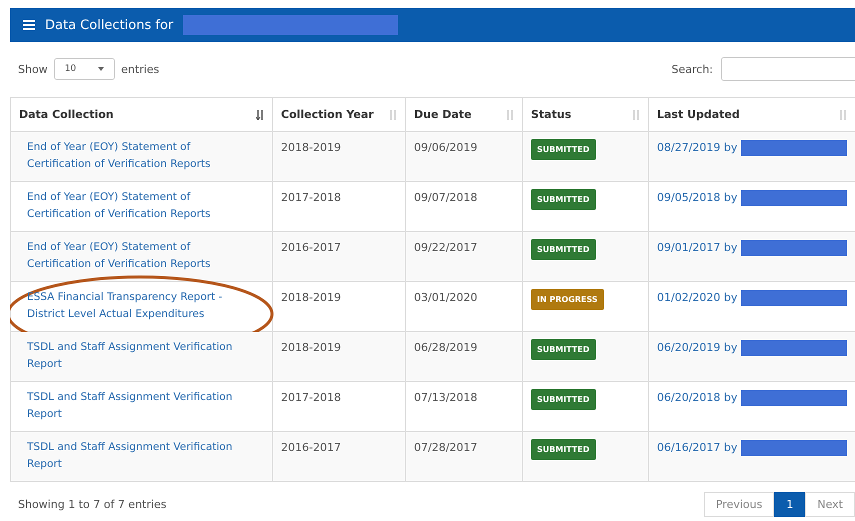  Describe the element at coordinates (697, 447) in the screenshot. I see `updated-link: 06/16/2017 by` at that location.